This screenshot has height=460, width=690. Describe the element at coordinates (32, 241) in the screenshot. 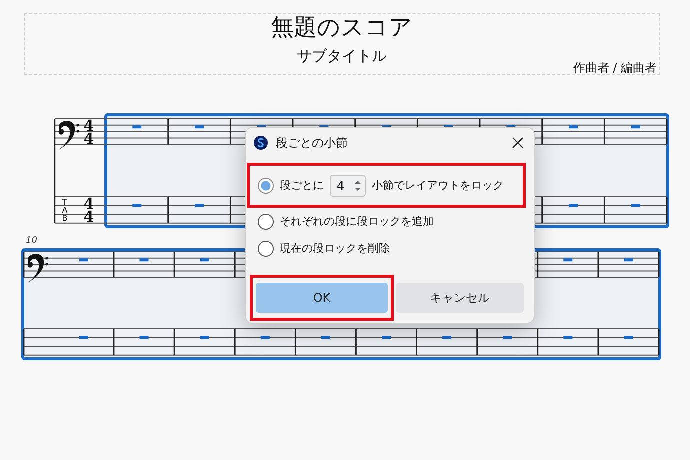

I see `measure-number: 10` at that location.